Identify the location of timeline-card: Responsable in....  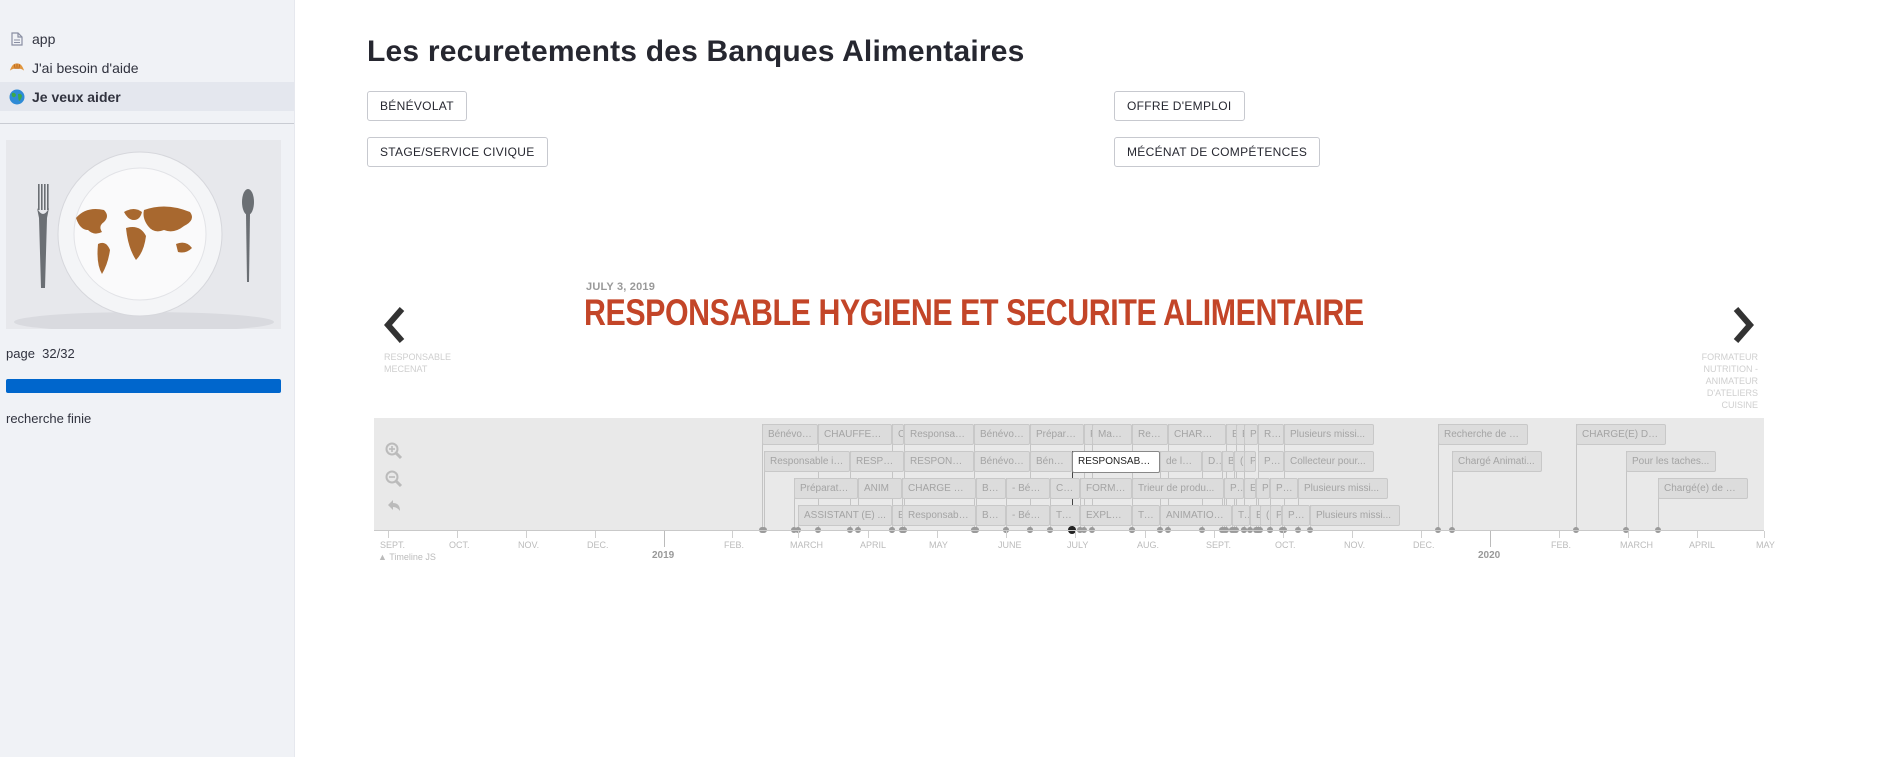
(807, 461).